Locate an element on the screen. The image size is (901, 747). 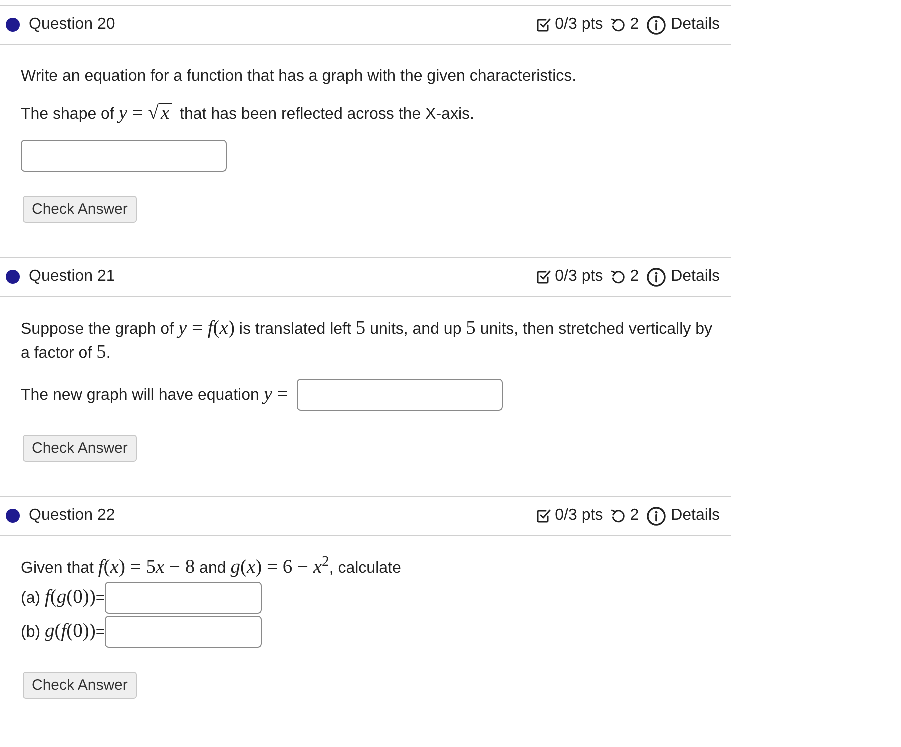
question-title: Question 21 is located at coordinates (72, 277).